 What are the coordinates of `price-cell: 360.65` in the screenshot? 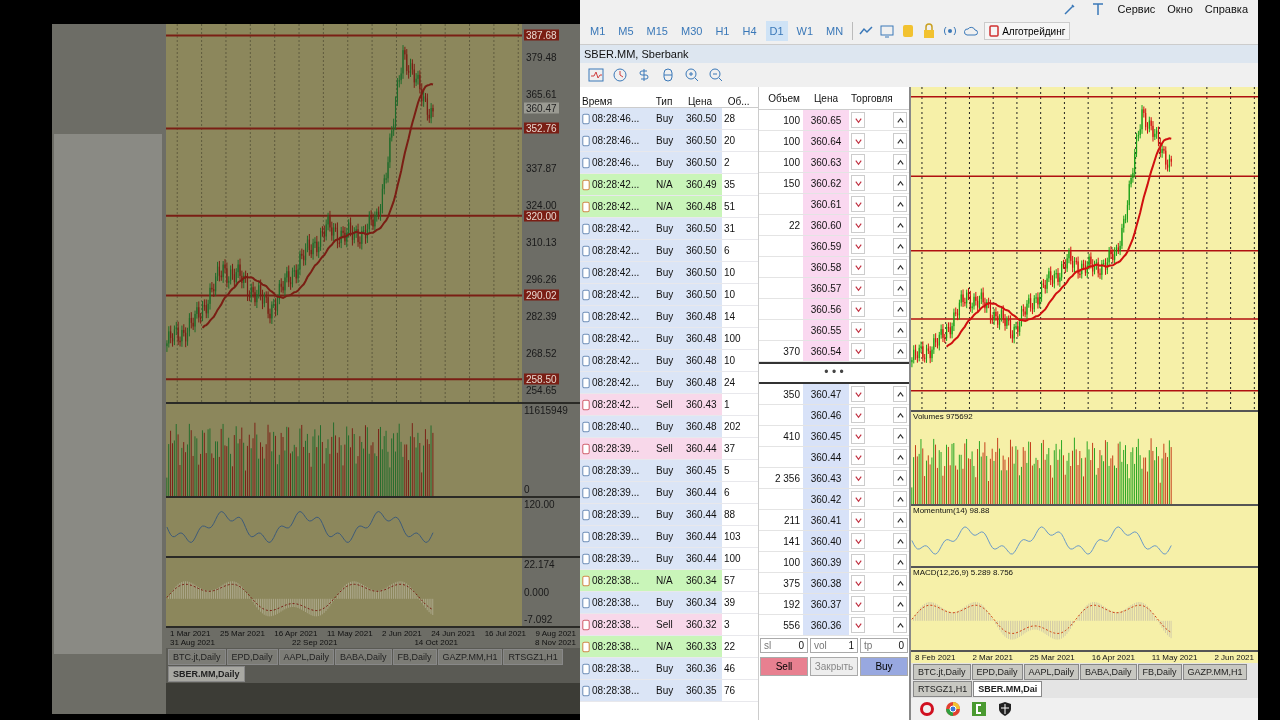 It's located at (826, 120).